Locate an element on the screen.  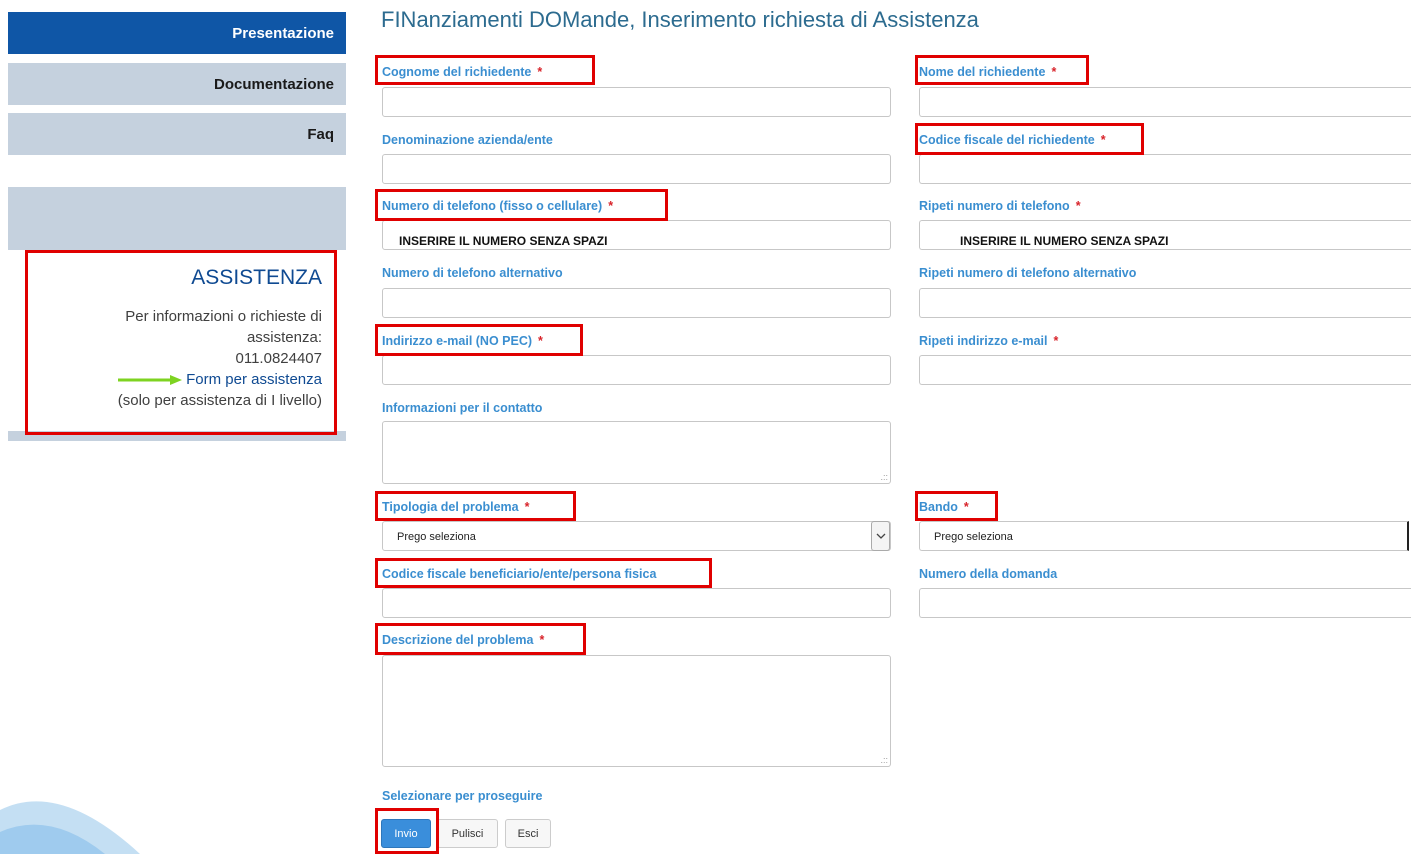
nome-input is located at coordinates (1165, 102).